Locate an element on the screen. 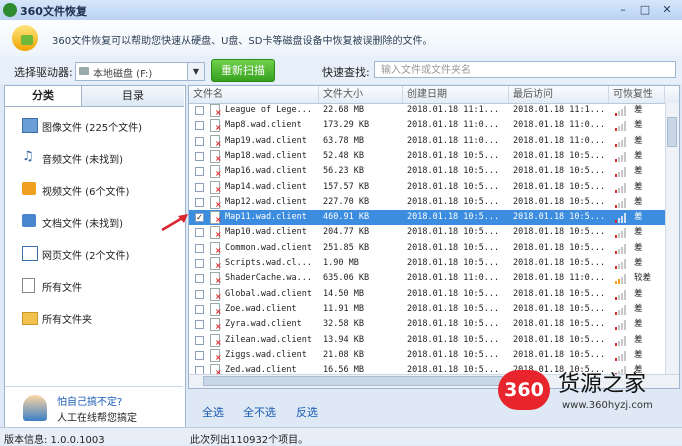 This screenshot has width=682, height=446. category-webpage: 网页文件 (2个文件) is located at coordinates (94, 253).